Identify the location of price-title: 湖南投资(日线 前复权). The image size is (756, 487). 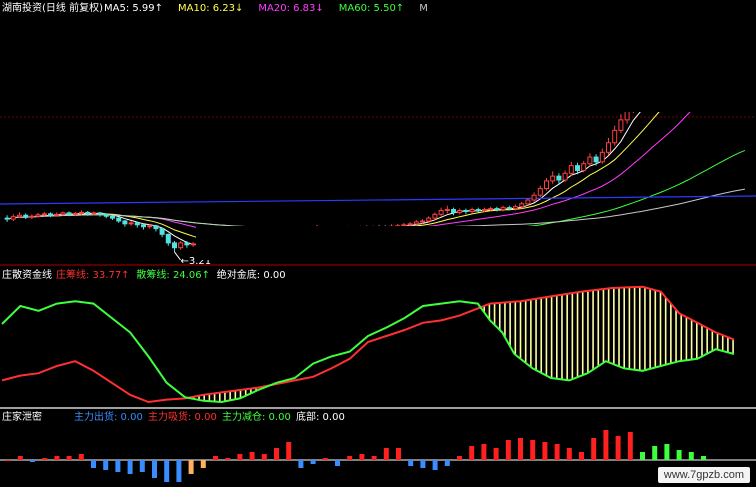
(52, 7).